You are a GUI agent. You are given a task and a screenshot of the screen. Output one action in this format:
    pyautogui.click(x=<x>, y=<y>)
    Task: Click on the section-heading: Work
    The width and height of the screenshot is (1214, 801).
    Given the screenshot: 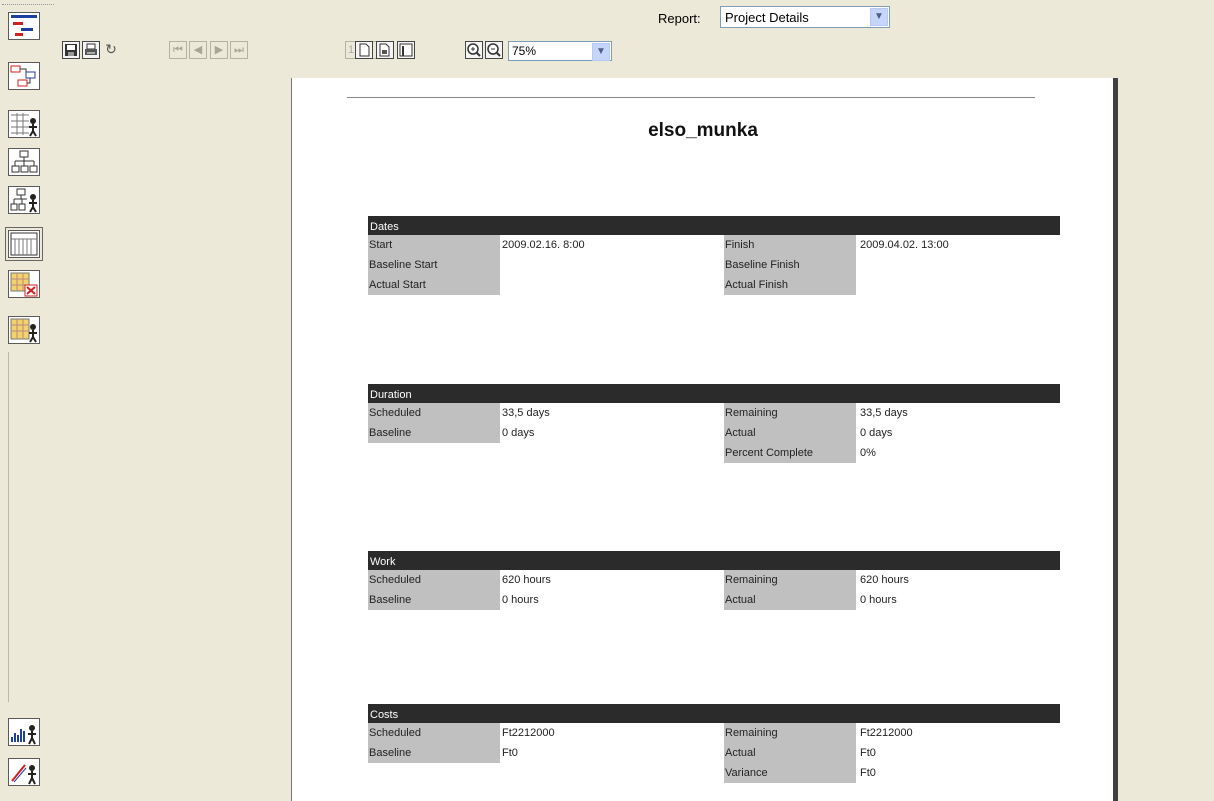 What is the action you would take?
    pyautogui.click(x=714, y=560)
    